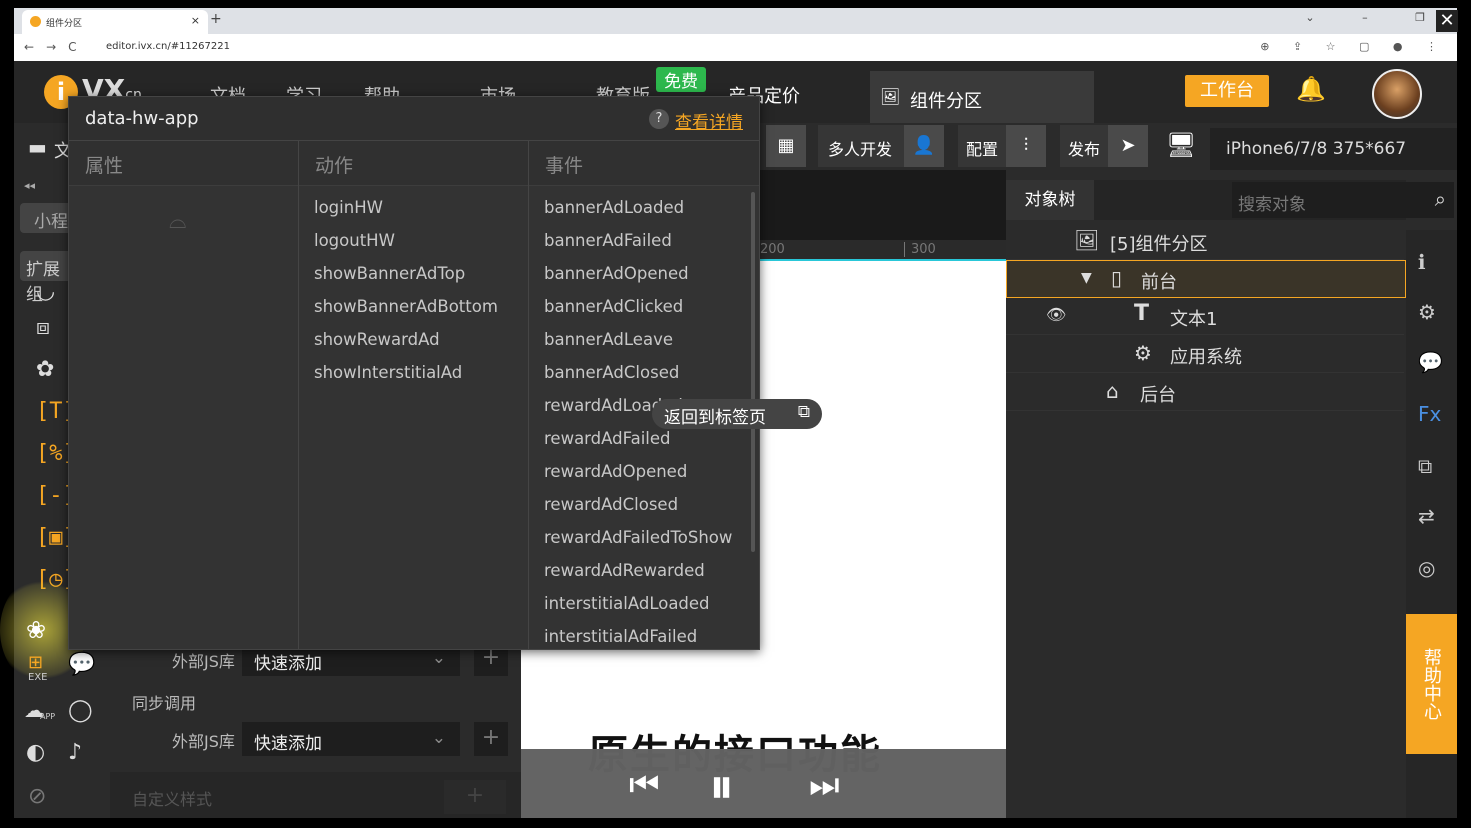  Describe the element at coordinates (35, 47) in the screenshot. I see `back-icon: ←` at that location.